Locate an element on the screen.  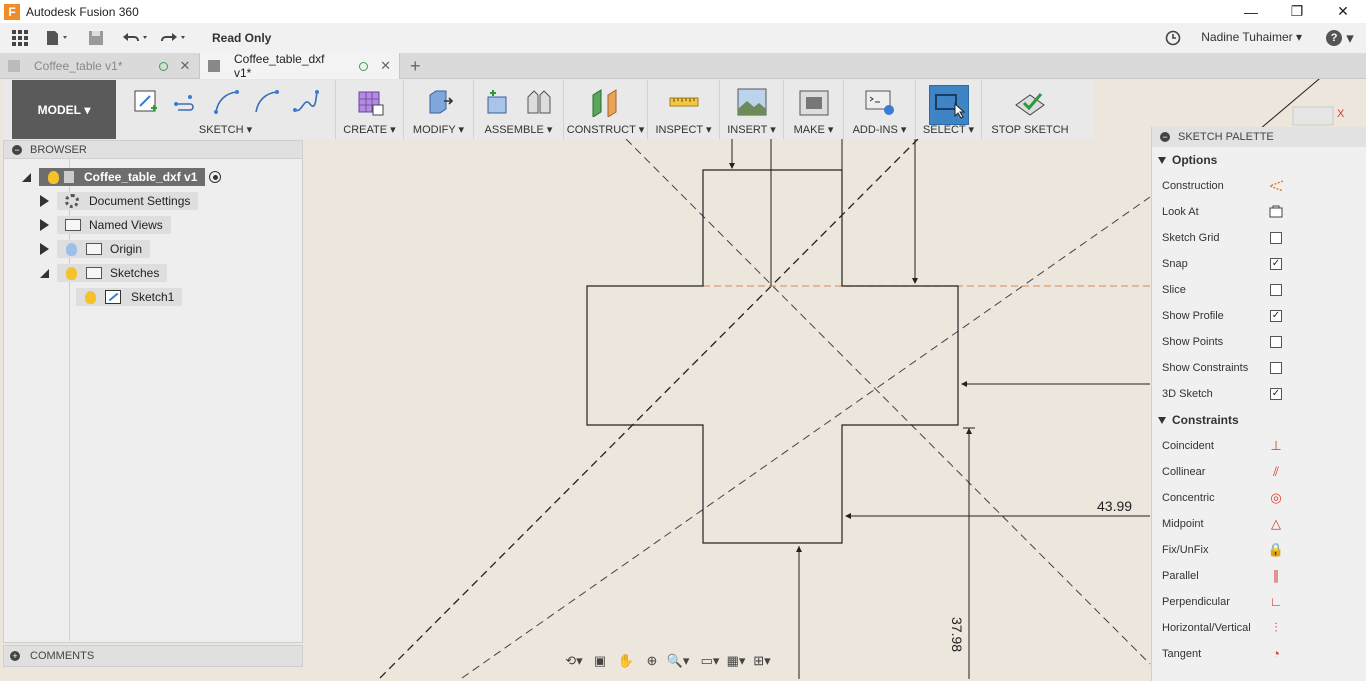
constraint-tangent: Tangent ◔ is located at coordinates (1259, 654).